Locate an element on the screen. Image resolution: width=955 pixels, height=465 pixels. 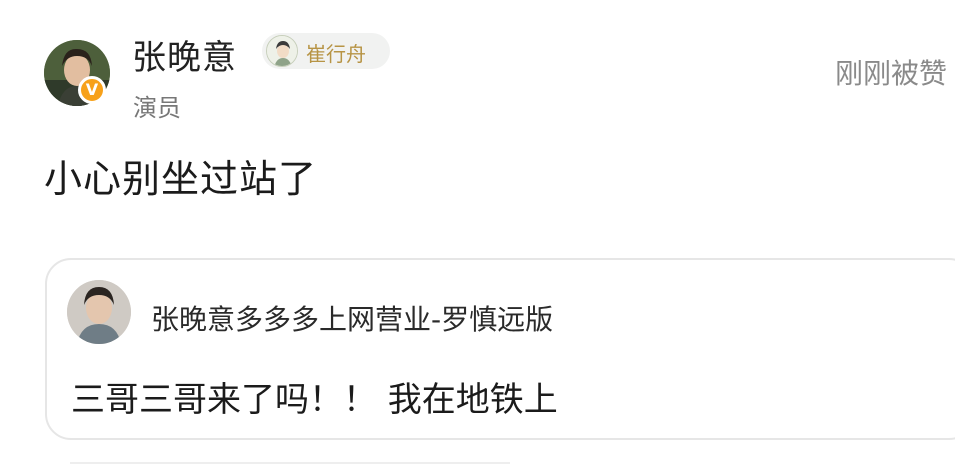
quoted-text: 三哥三哥来了吗！！ 我在地铁上 is located at coordinates (314, 400).